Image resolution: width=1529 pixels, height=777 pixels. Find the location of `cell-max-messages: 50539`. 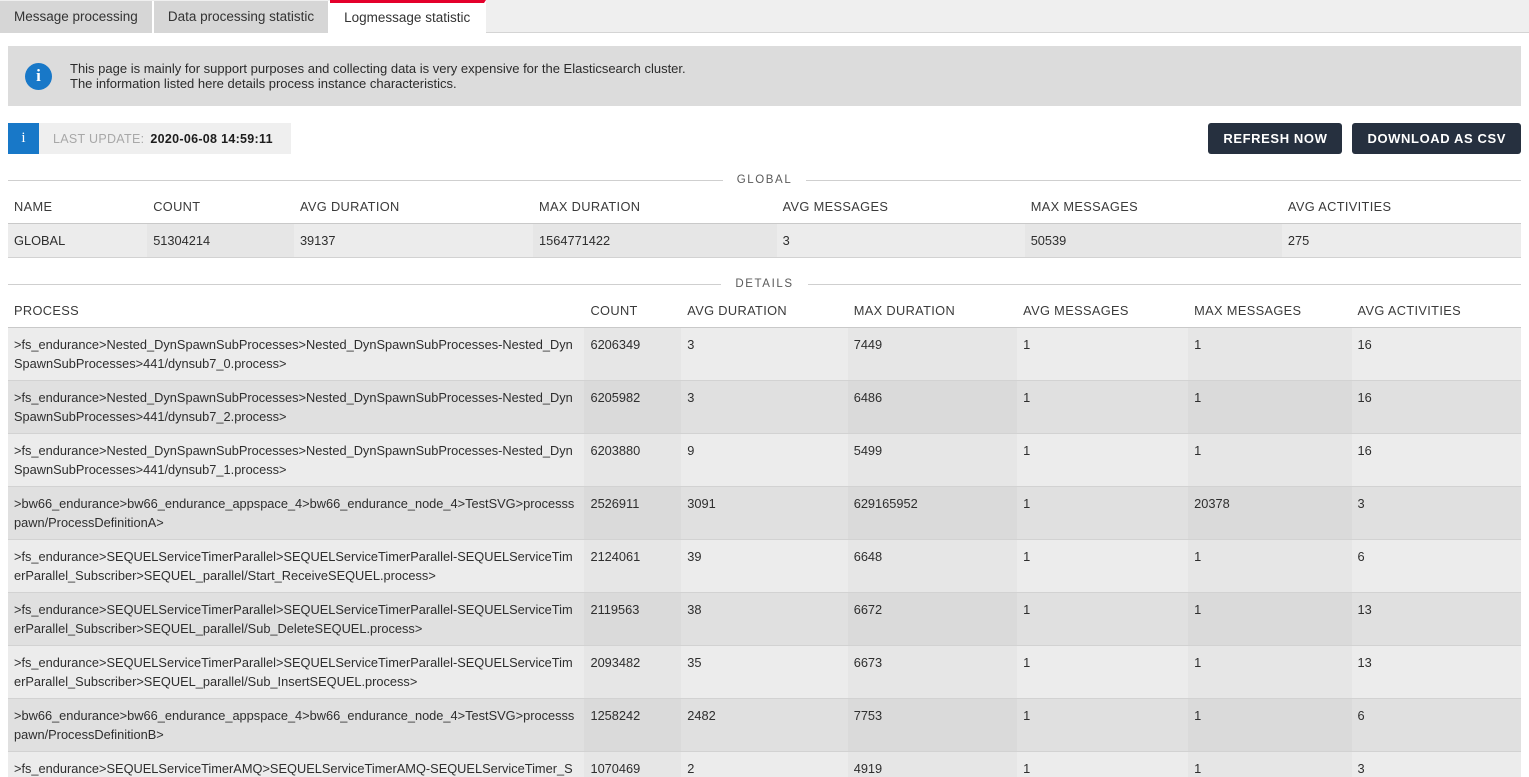

cell-max-messages: 50539 is located at coordinates (1153, 240).